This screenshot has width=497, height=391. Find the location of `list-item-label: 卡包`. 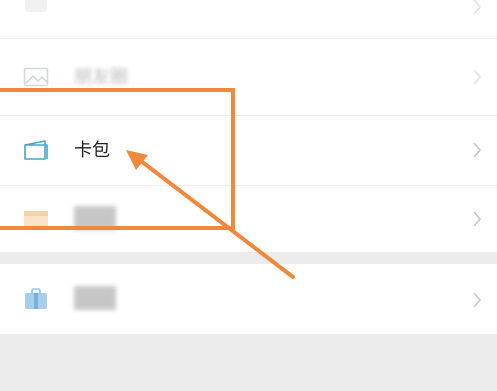

list-item-label: 卡包 is located at coordinates (92, 150).